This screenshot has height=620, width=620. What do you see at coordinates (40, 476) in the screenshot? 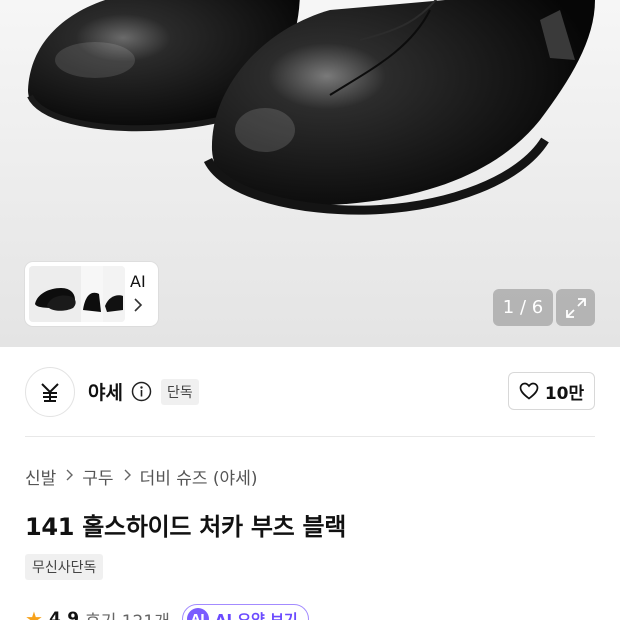
I see `breadcrumb-item: 신발` at bounding box center [40, 476].